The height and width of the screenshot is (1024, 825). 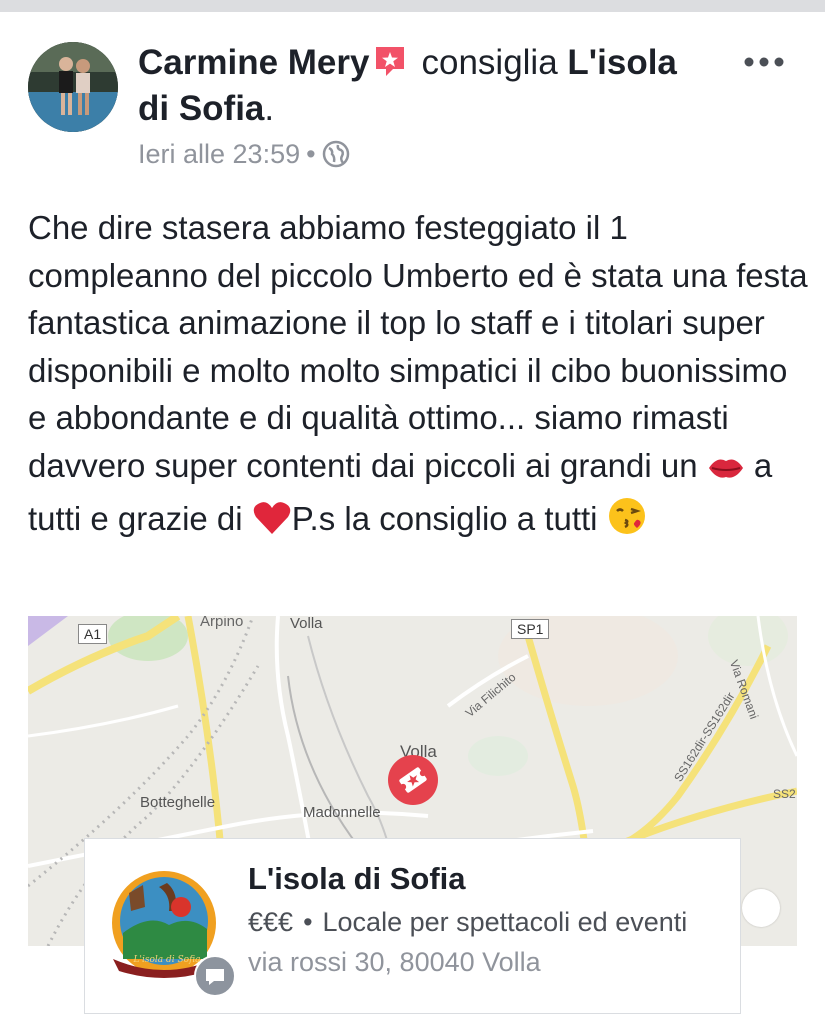 I want to click on timestamp: Ieri alle 23:59, so click(x=219, y=154).